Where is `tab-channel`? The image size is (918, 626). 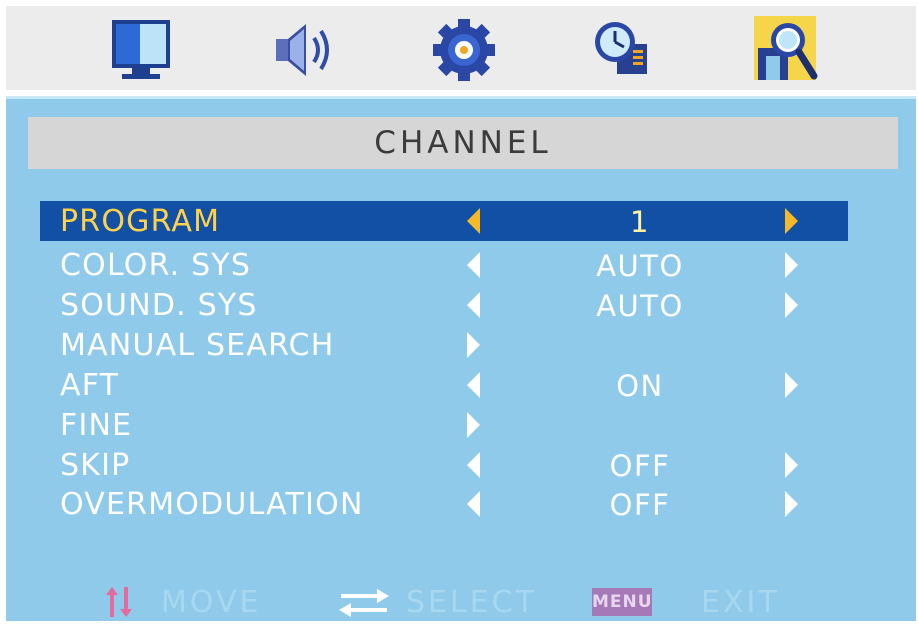 tab-channel is located at coordinates (786, 50).